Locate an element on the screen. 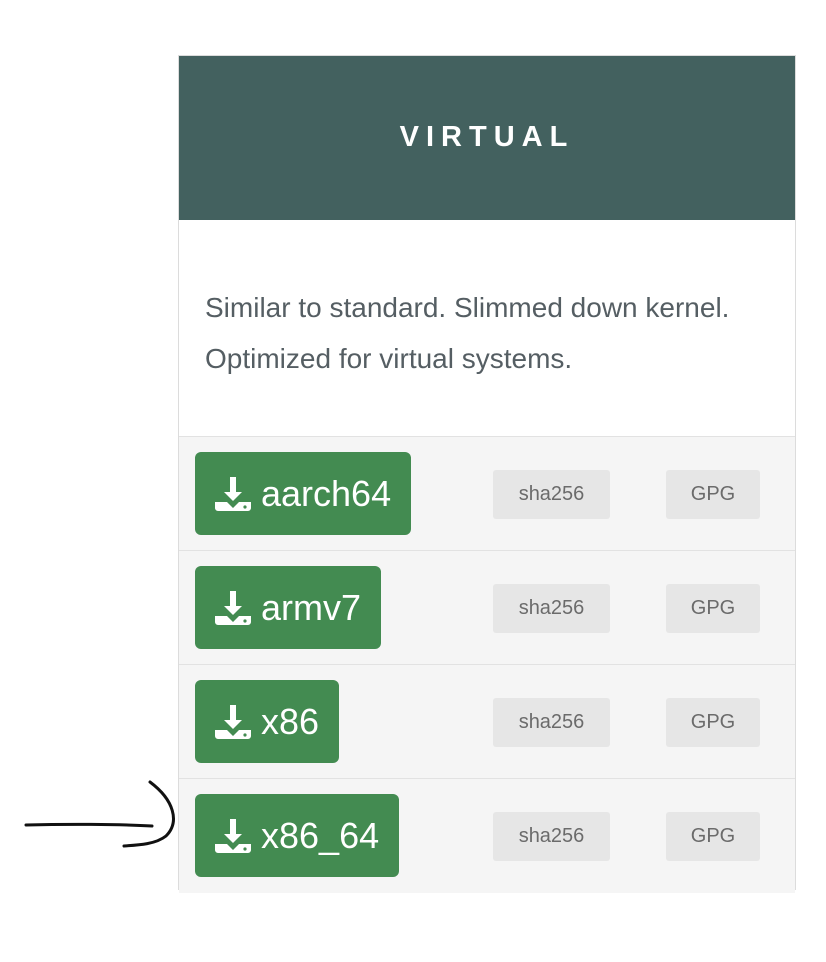 Image resolution: width=826 pixels, height=962 pixels. download-button-aarch64: aarch64 is located at coordinates (303, 493).